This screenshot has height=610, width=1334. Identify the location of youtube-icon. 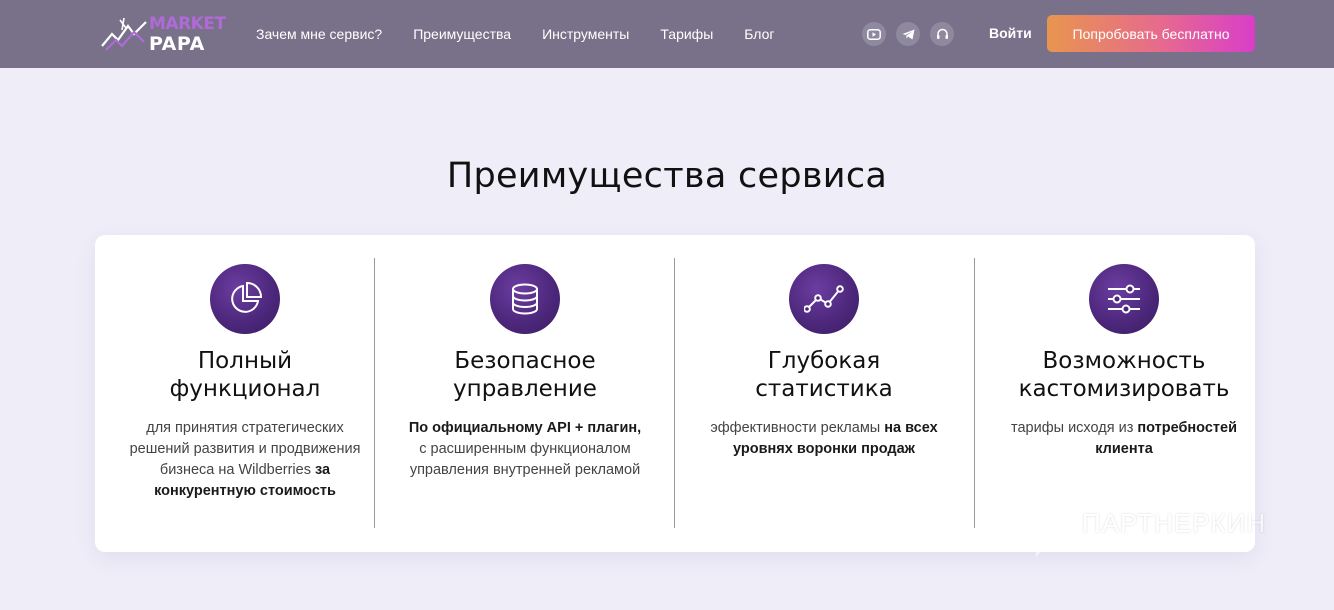
(874, 34).